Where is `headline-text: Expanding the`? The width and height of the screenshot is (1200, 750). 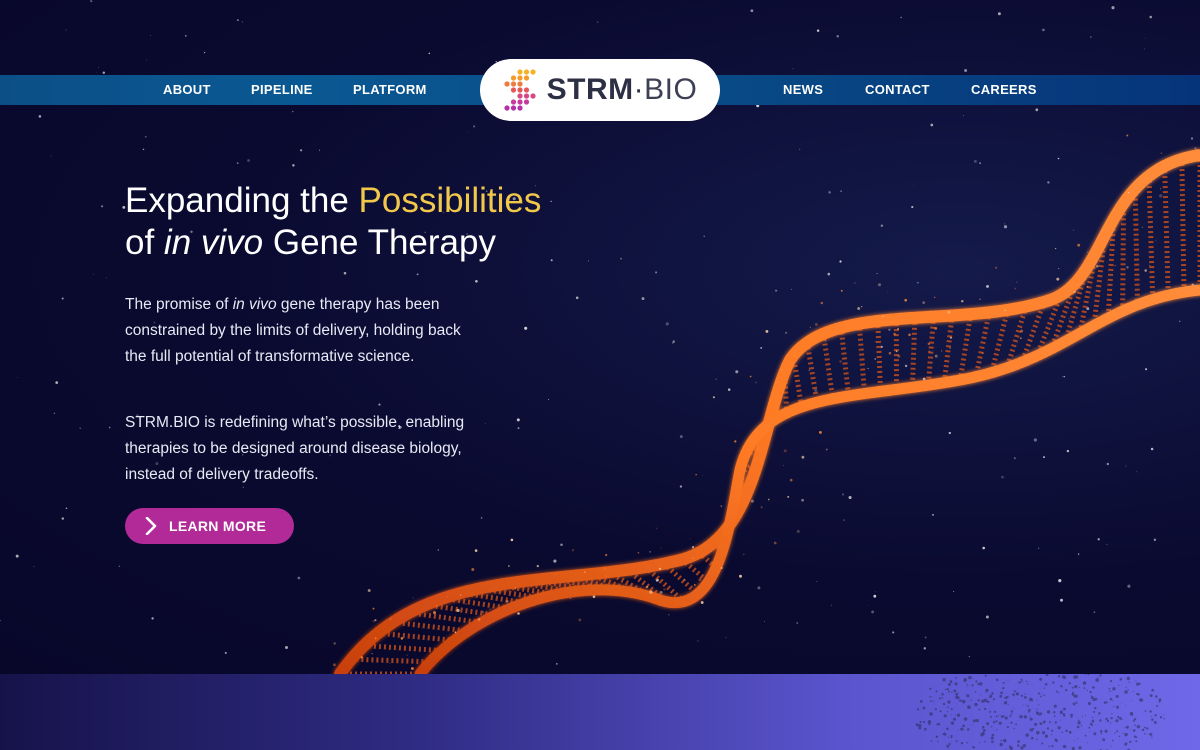 headline-text: Expanding the is located at coordinates (242, 200).